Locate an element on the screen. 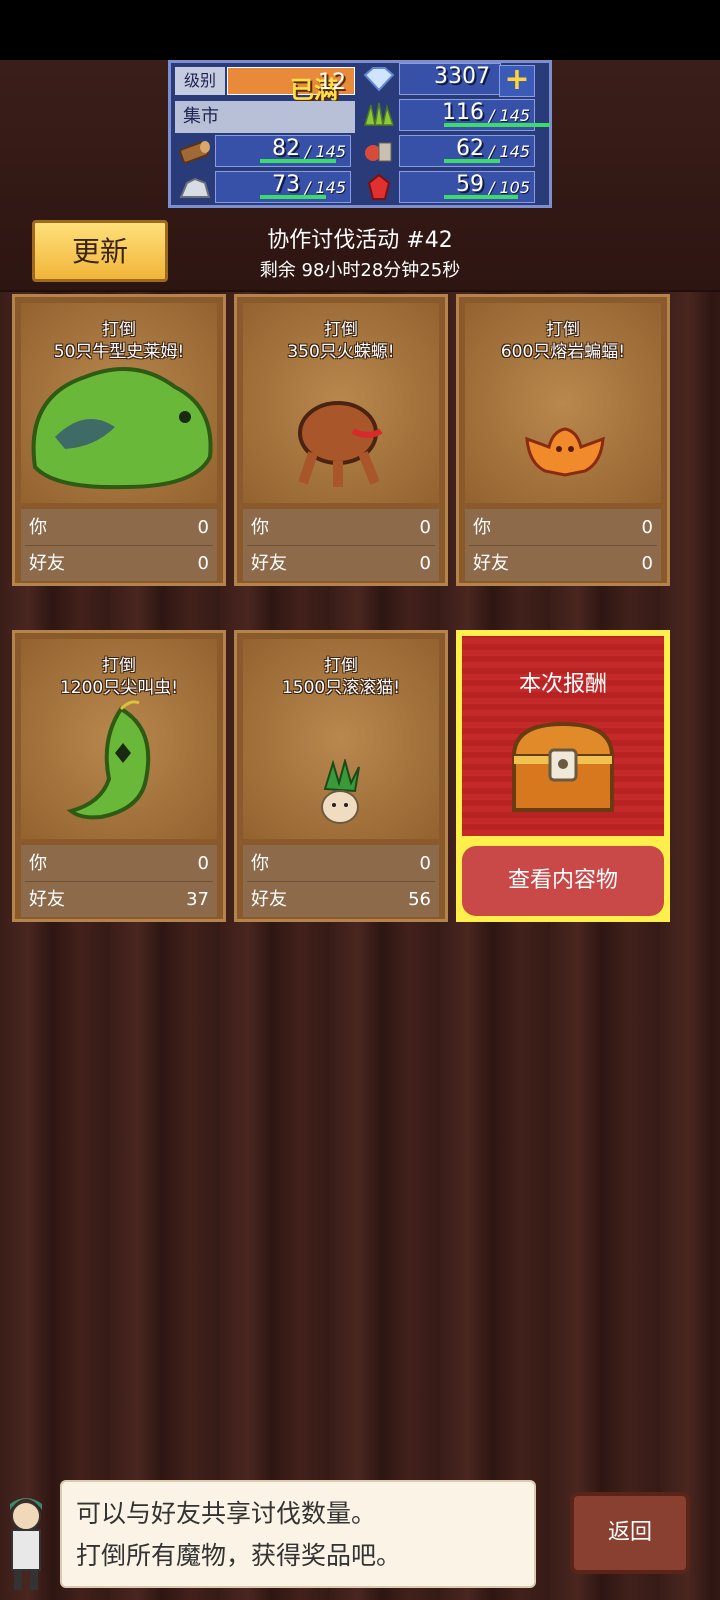  refresh-button: 更新 is located at coordinates (100, 251).